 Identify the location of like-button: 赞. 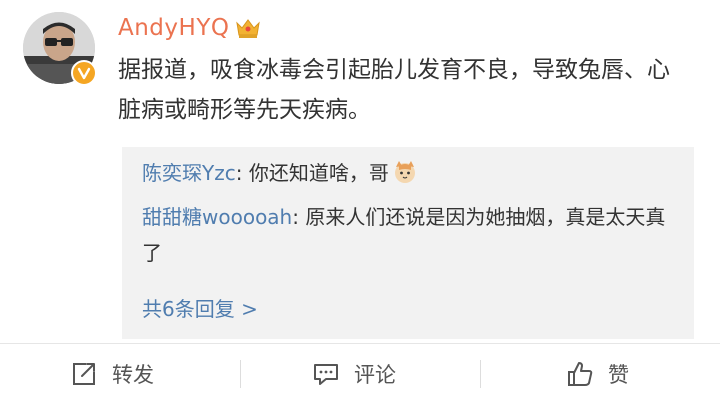
(597, 373).